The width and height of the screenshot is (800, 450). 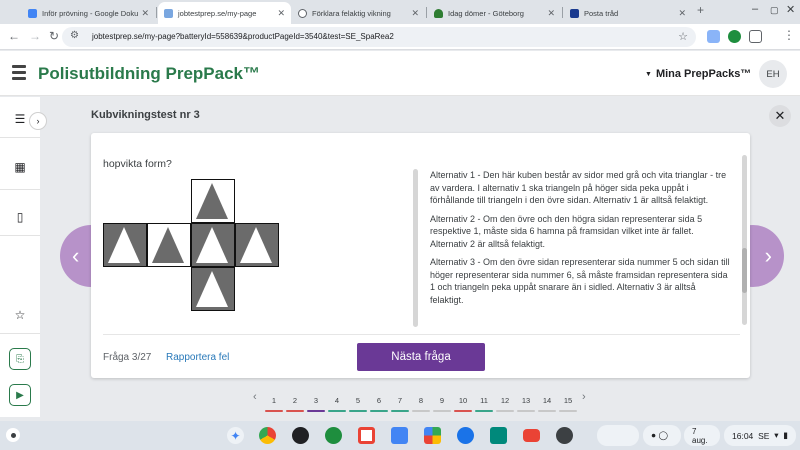 I want to click on tray-icons, so click(x=618, y=435).